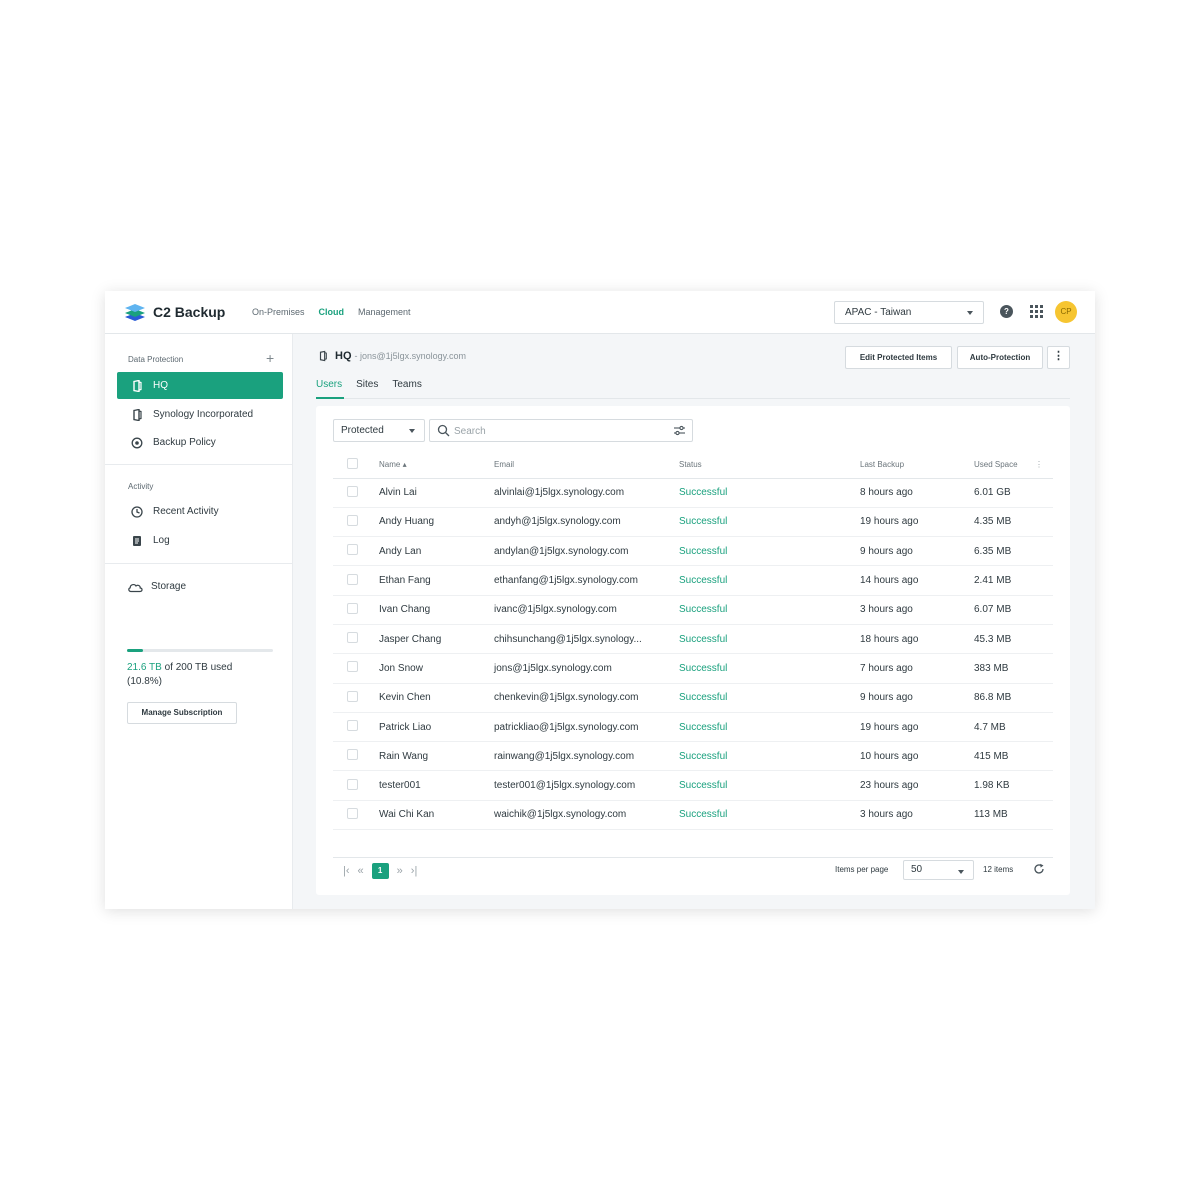  Describe the element at coordinates (554, 431) in the screenshot. I see `search-input` at that location.